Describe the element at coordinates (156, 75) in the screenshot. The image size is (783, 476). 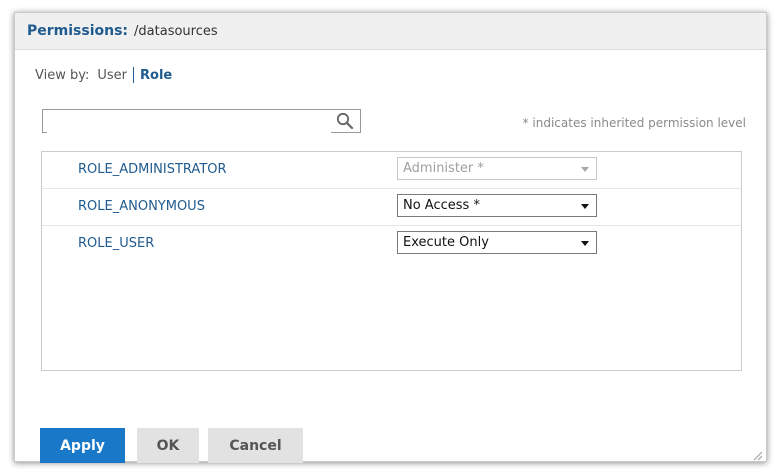
I see `view-by-role-link: Role` at that location.